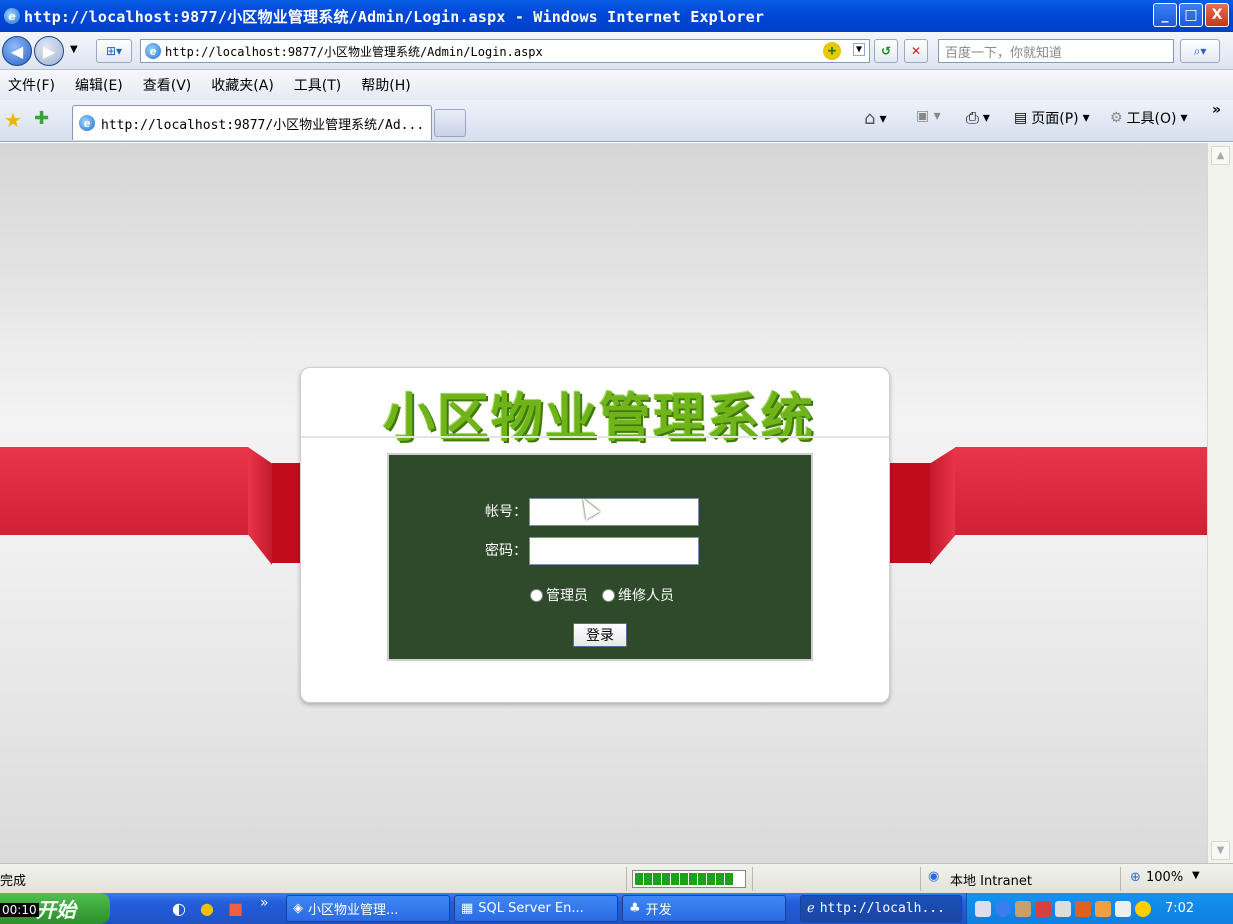 Image resolution: width=1233 pixels, height=924 pixels. What do you see at coordinates (1081, 491) in the screenshot?
I see `red-ribbon-right` at bounding box center [1081, 491].